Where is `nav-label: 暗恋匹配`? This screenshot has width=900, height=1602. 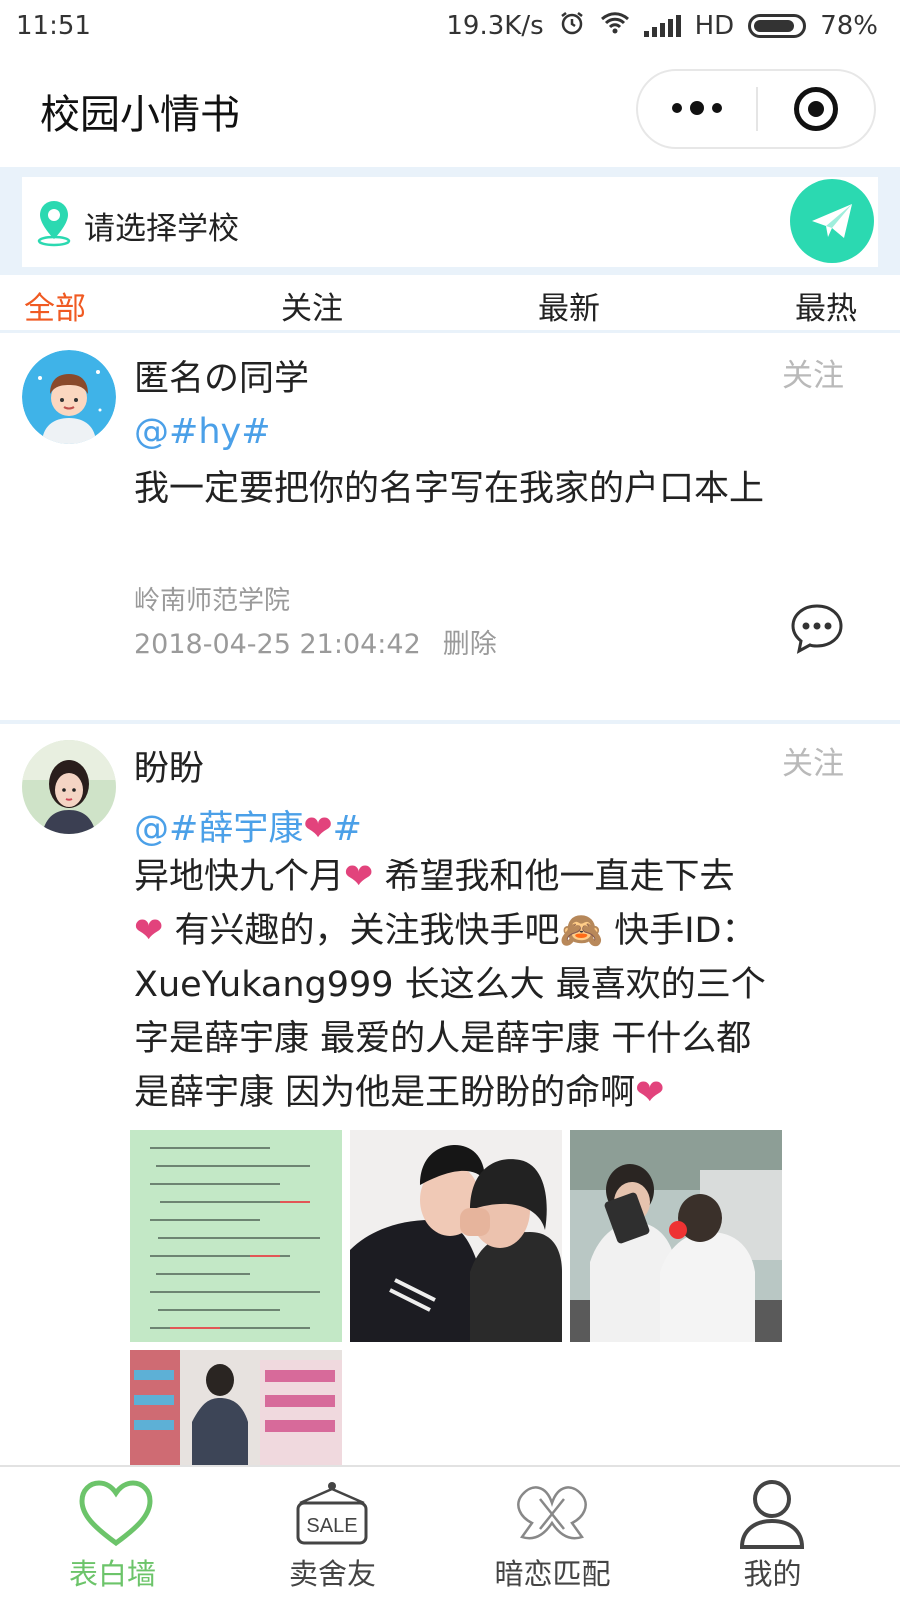 nav-label: 暗恋匹配 is located at coordinates (552, 1574).